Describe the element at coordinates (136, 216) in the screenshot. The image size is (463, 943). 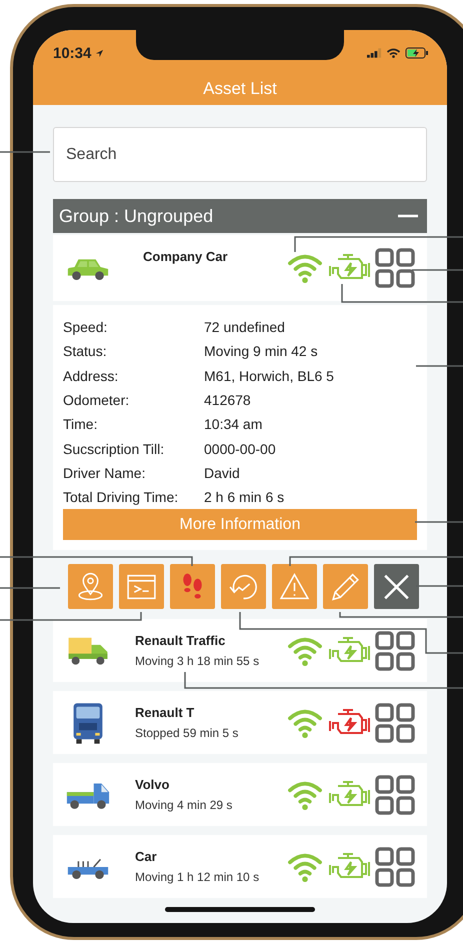
I see `group-title: Group : Ungrouped` at that location.